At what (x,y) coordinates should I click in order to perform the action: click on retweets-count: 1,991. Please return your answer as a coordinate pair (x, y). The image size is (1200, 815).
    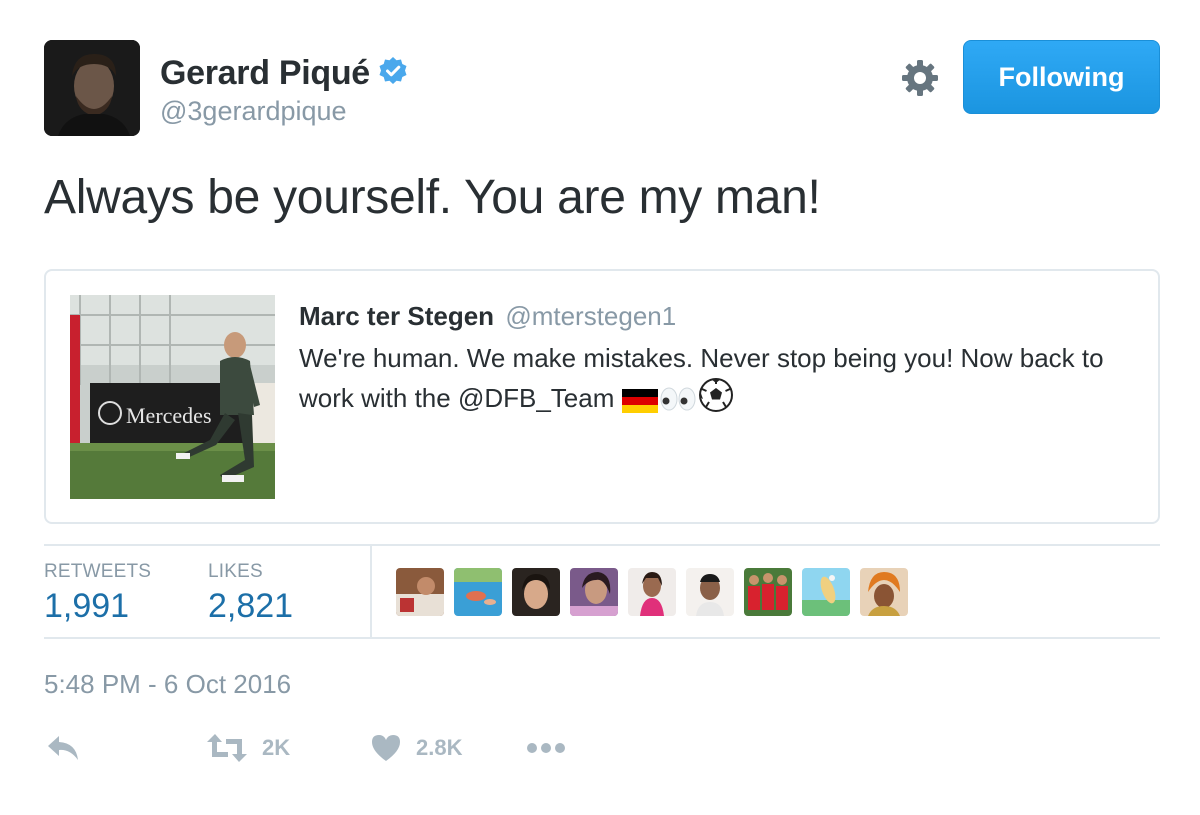
    Looking at the image, I should click on (97, 606).